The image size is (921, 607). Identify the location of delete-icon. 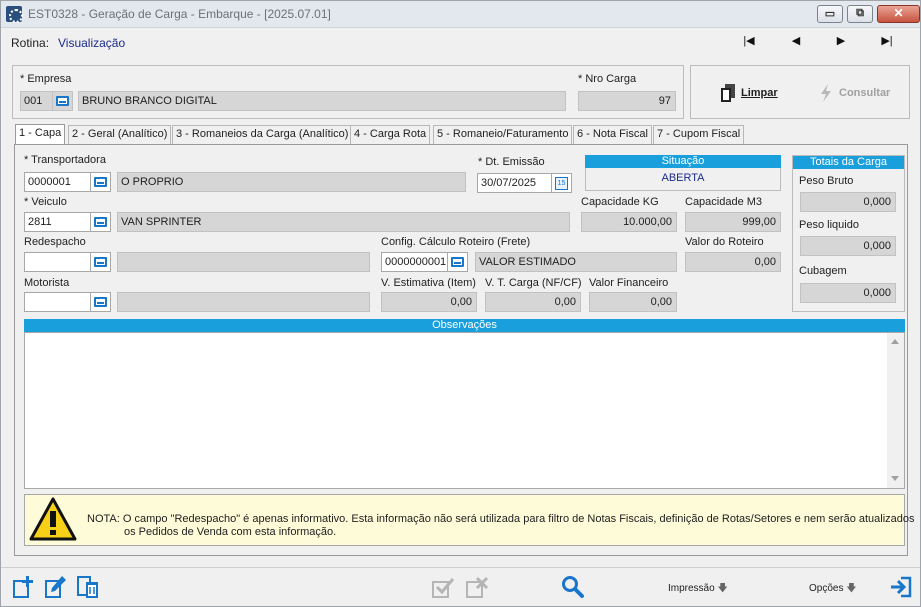
(87, 587).